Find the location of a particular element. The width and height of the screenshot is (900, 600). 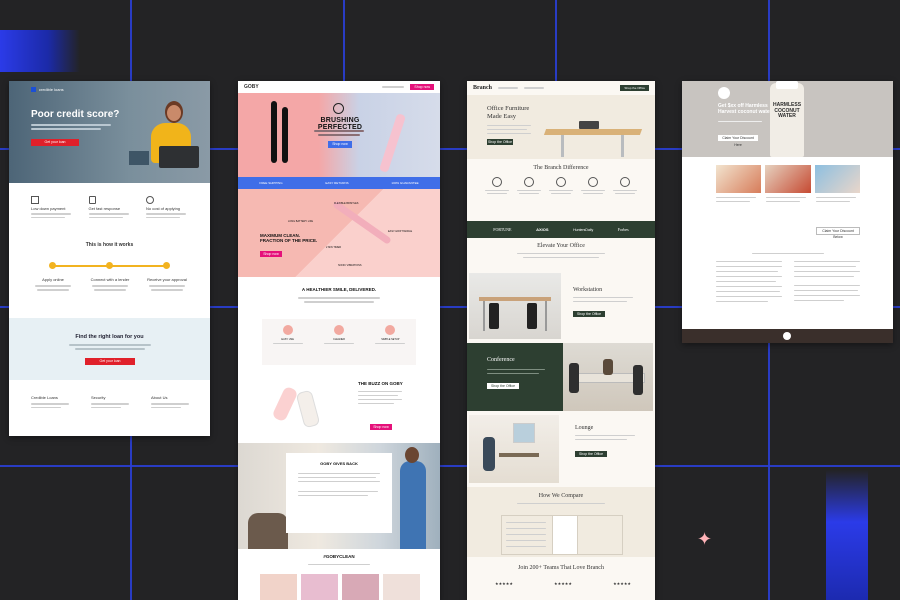

coin-icon is located at coordinates (150, 200).